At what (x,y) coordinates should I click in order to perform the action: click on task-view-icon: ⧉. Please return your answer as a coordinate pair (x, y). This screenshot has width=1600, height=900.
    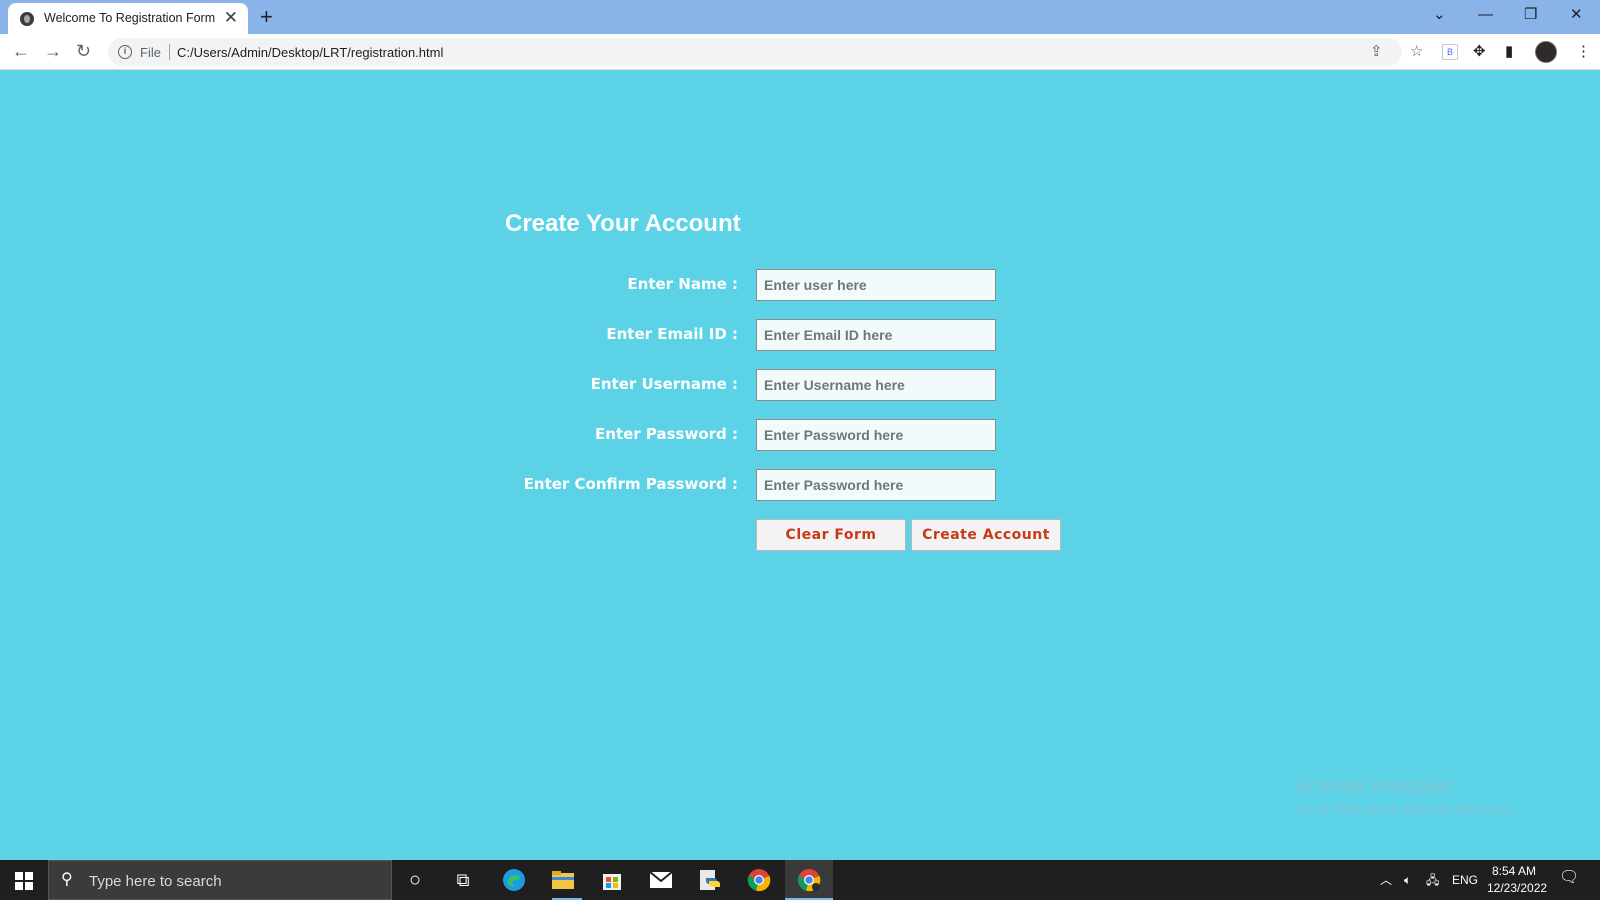
    Looking at the image, I should click on (463, 880).